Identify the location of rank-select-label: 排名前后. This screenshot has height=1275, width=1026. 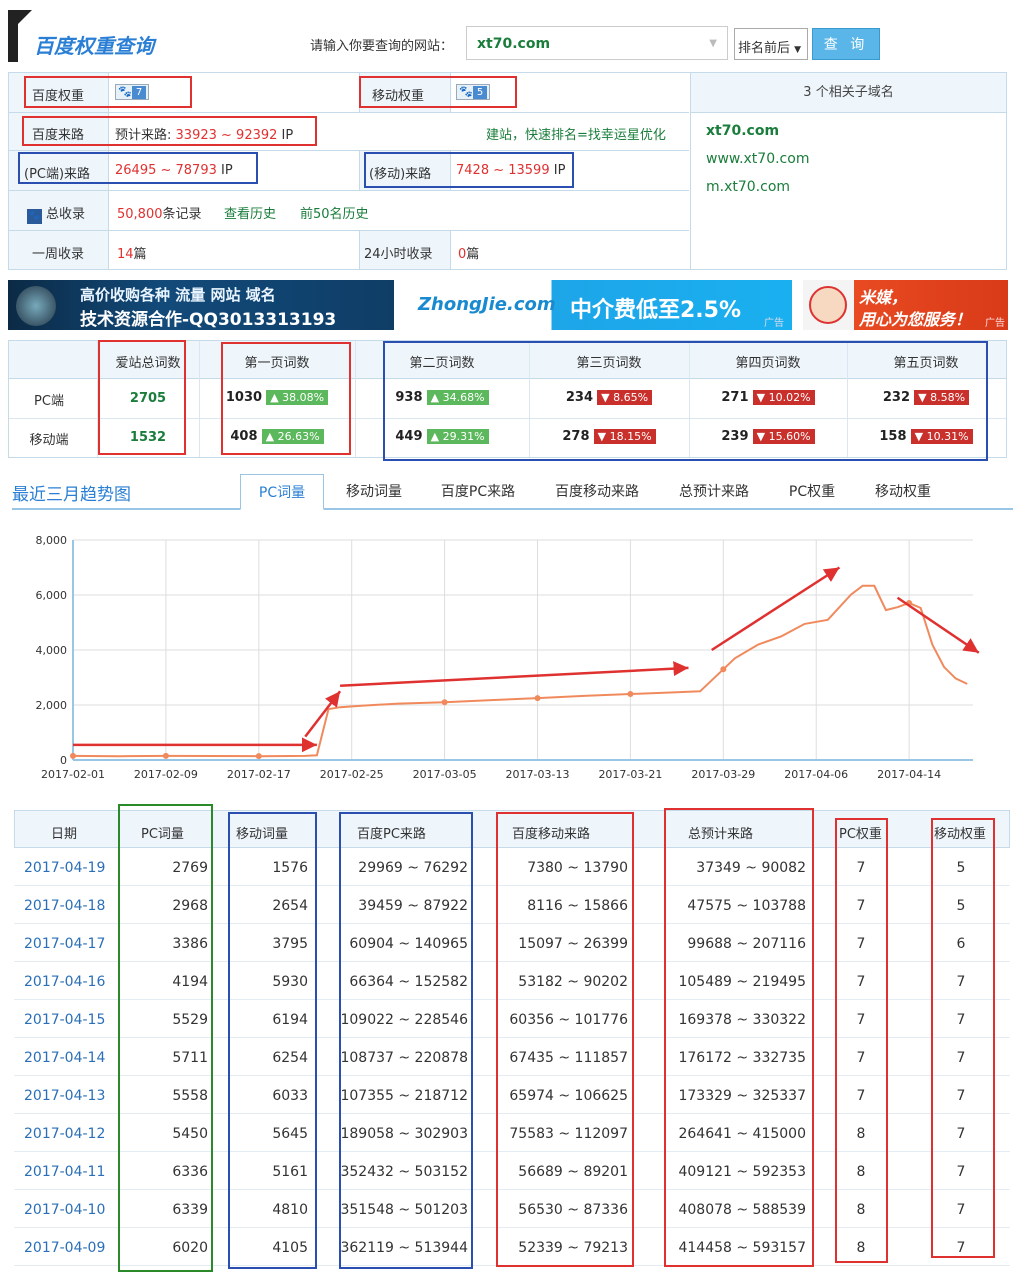
(764, 48).